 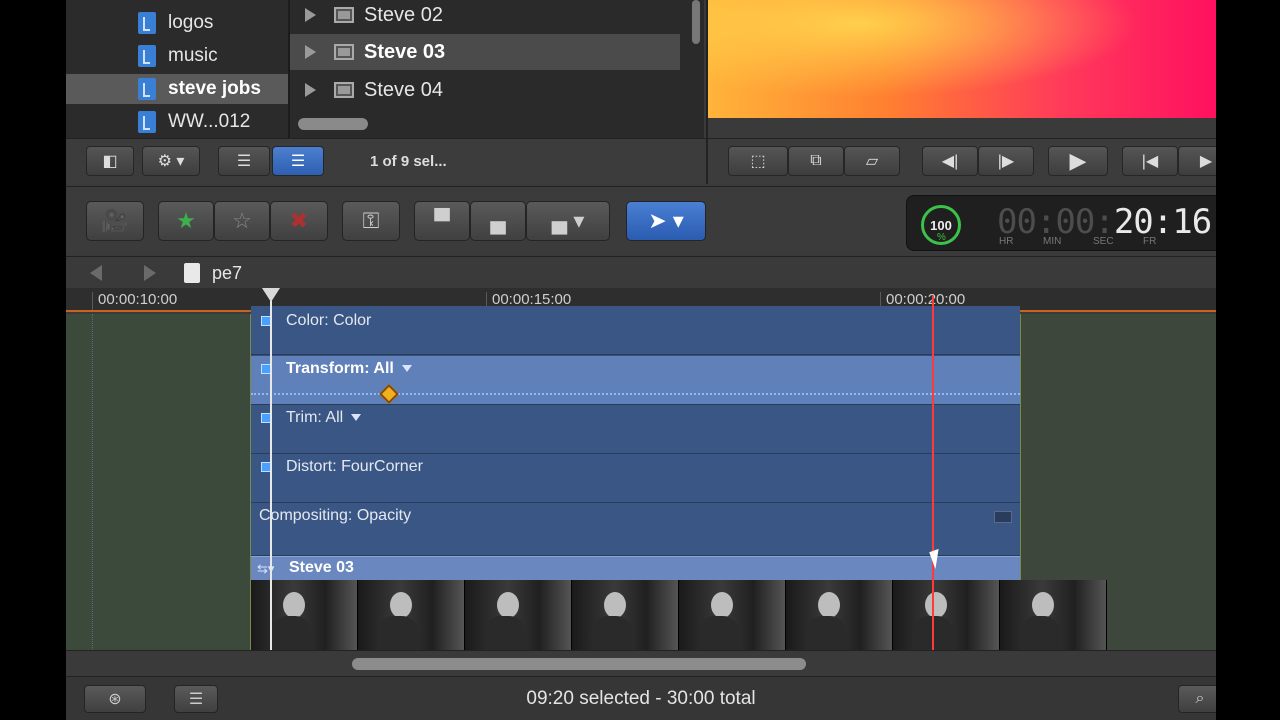 I want to click on go-to-end-icon: ▶, so click(x=1206, y=161).